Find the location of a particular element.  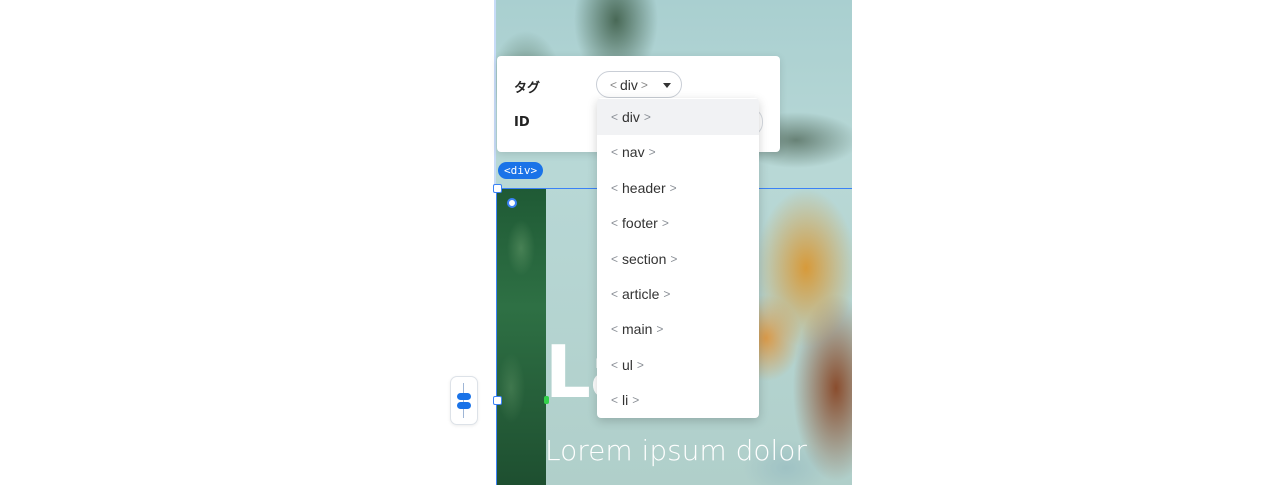

tag-option-div: < div > is located at coordinates (678, 117).